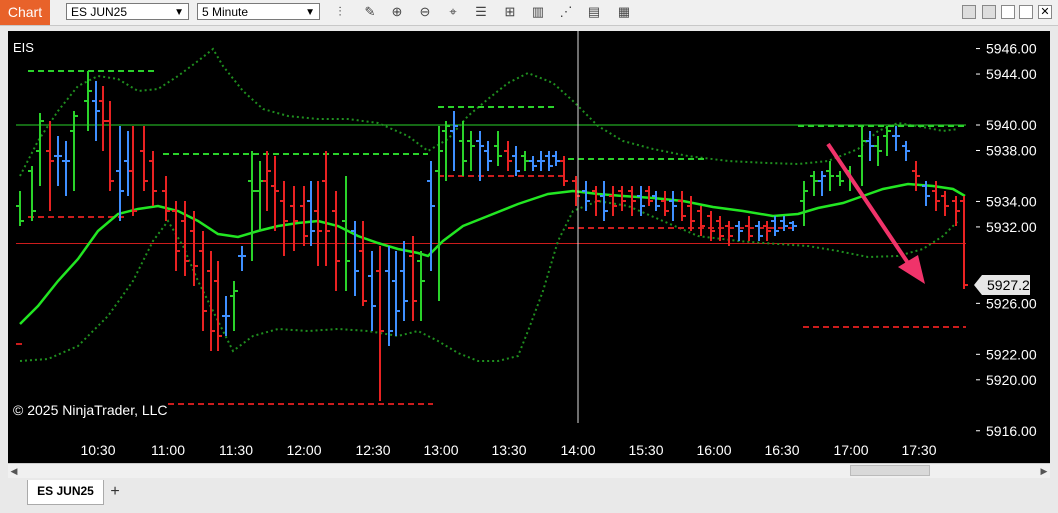 Image resolution: width=1058 pixels, height=513 pixels. I want to click on y-tick-label: 5916.00, so click(1011, 431).